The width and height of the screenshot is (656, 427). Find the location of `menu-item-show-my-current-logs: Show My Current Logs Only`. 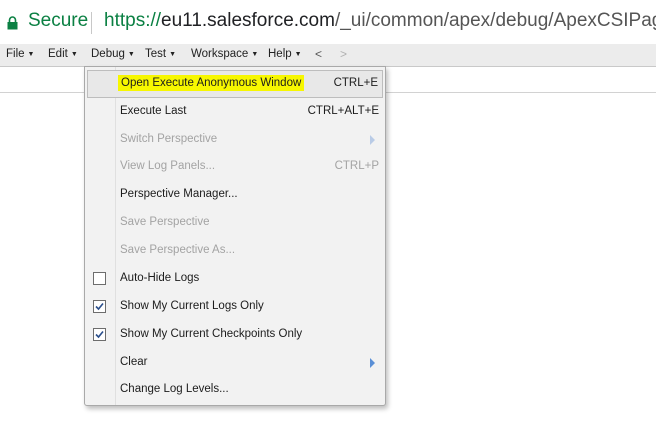

menu-item-show-my-current-logs: Show My Current Logs Only is located at coordinates (235, 307).